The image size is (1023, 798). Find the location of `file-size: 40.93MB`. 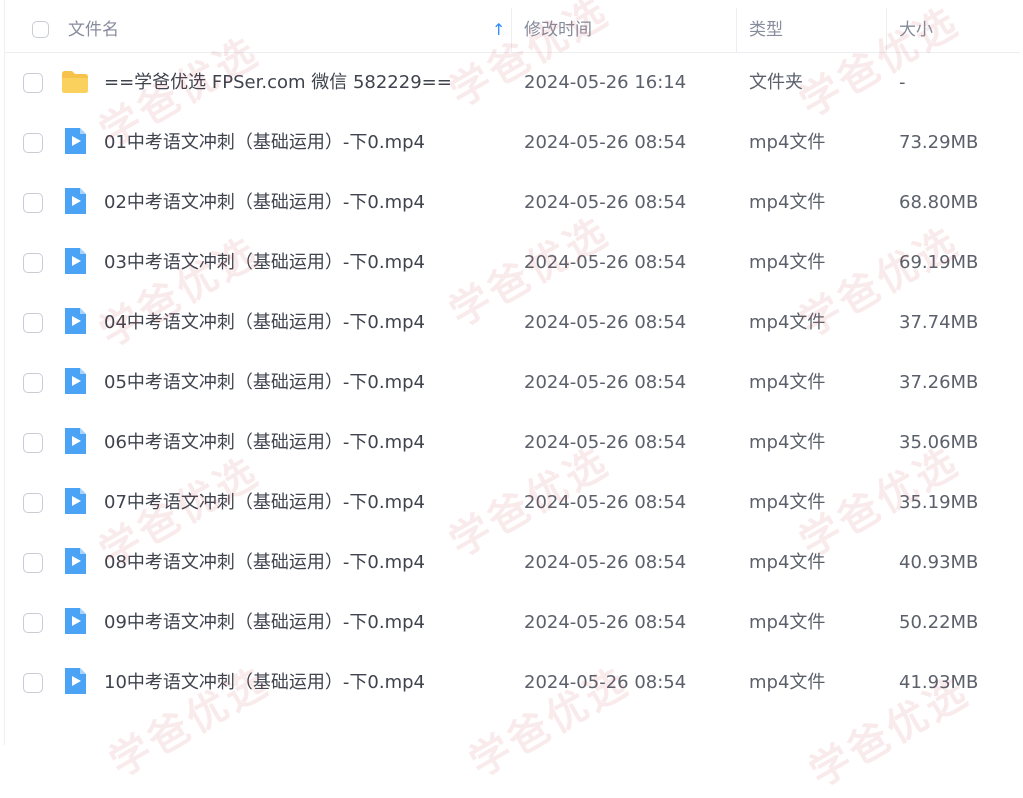

file-size: 40.93MB is located at coordinates (939, 562).